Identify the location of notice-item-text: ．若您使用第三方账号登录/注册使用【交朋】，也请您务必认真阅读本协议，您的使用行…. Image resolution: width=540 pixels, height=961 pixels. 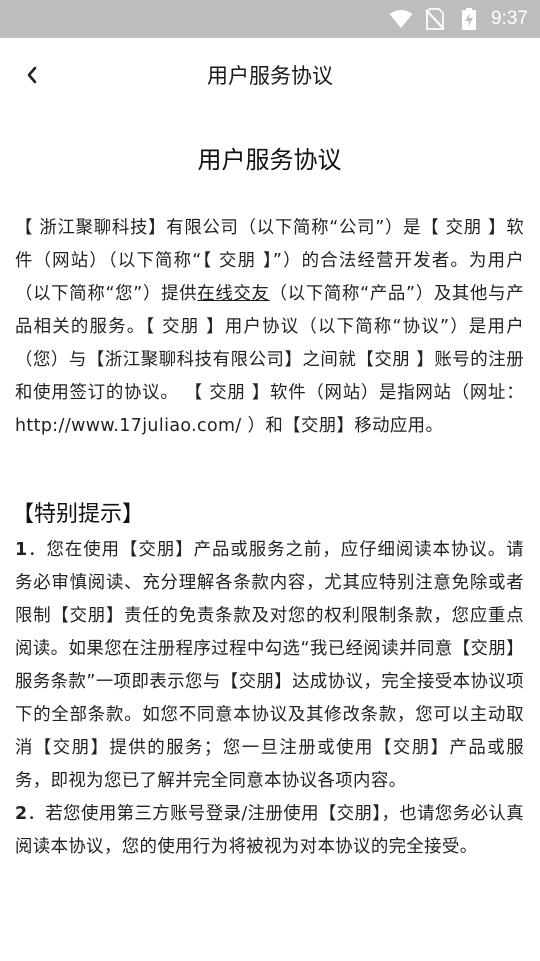
(269, 830).